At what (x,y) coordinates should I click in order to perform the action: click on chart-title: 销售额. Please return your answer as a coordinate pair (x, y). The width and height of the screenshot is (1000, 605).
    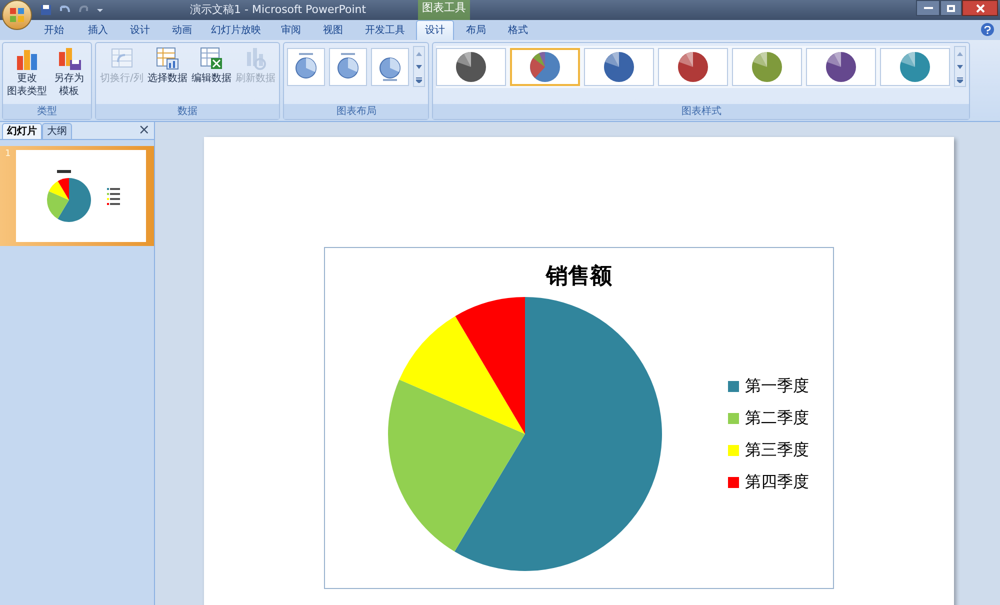
    Looking at the image, I should click on (579, 276).